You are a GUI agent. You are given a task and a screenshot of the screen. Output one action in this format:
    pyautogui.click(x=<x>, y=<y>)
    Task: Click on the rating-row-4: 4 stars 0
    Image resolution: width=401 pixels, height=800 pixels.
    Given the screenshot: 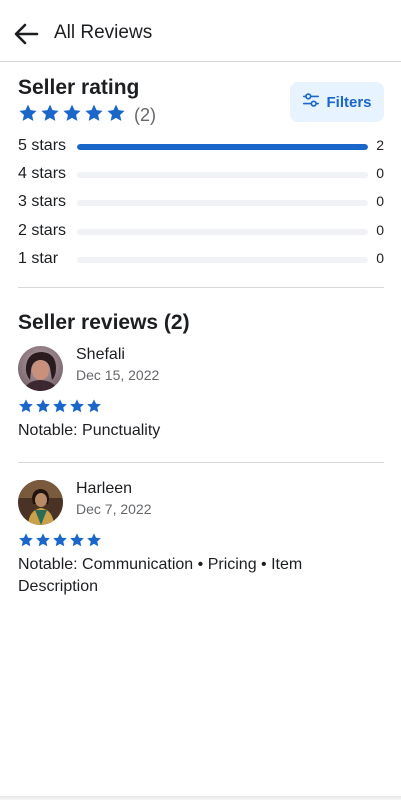 What is the action you would take?
    pyautogui.click(x=201, y=175)
    